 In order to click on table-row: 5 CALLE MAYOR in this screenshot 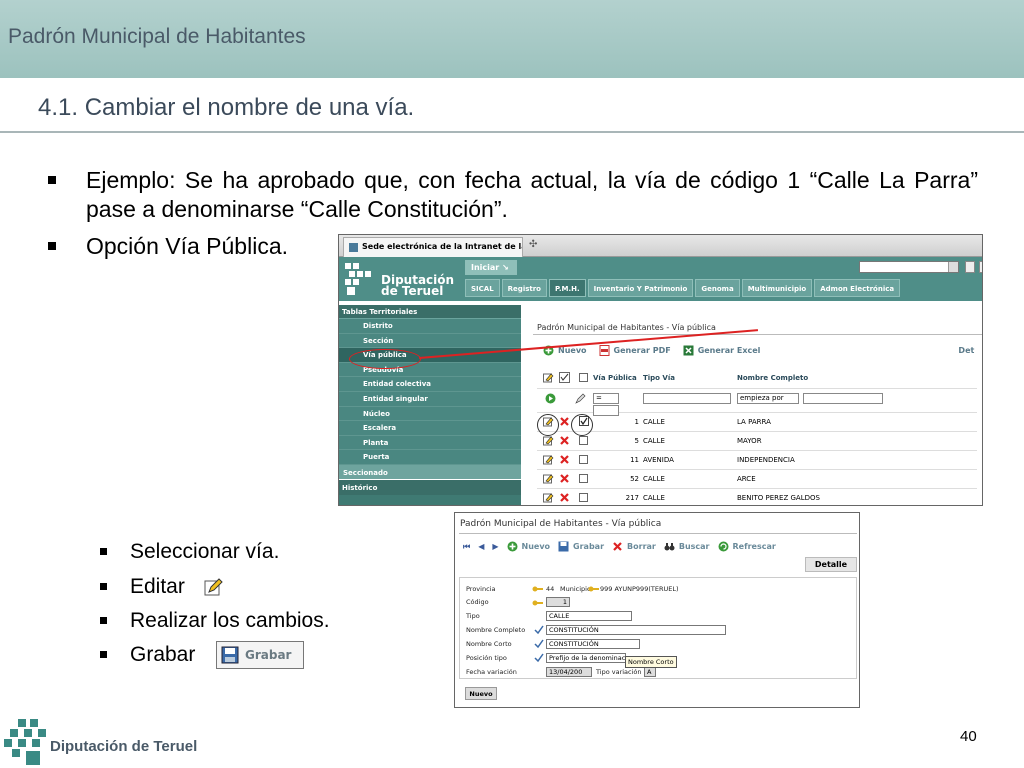, I will do `click(757, 441)`.